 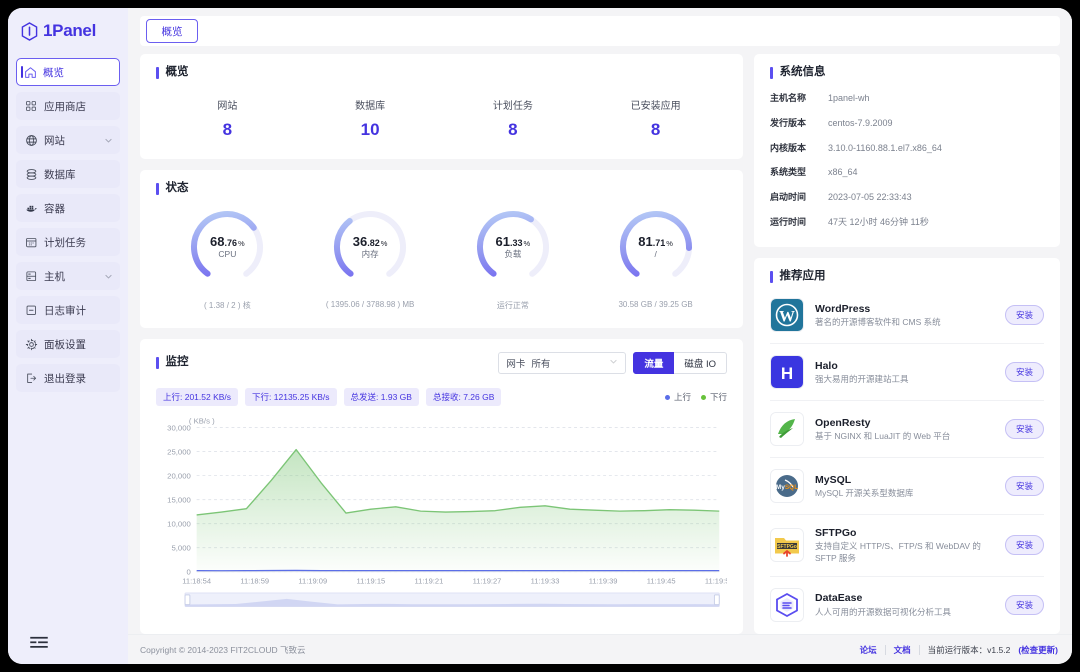 What do you see at coordinates (878, 321) in the screenshot?
I see `app-description: 著名的开源博客软件和 CMS 系统` at bounding box center [878, 321].